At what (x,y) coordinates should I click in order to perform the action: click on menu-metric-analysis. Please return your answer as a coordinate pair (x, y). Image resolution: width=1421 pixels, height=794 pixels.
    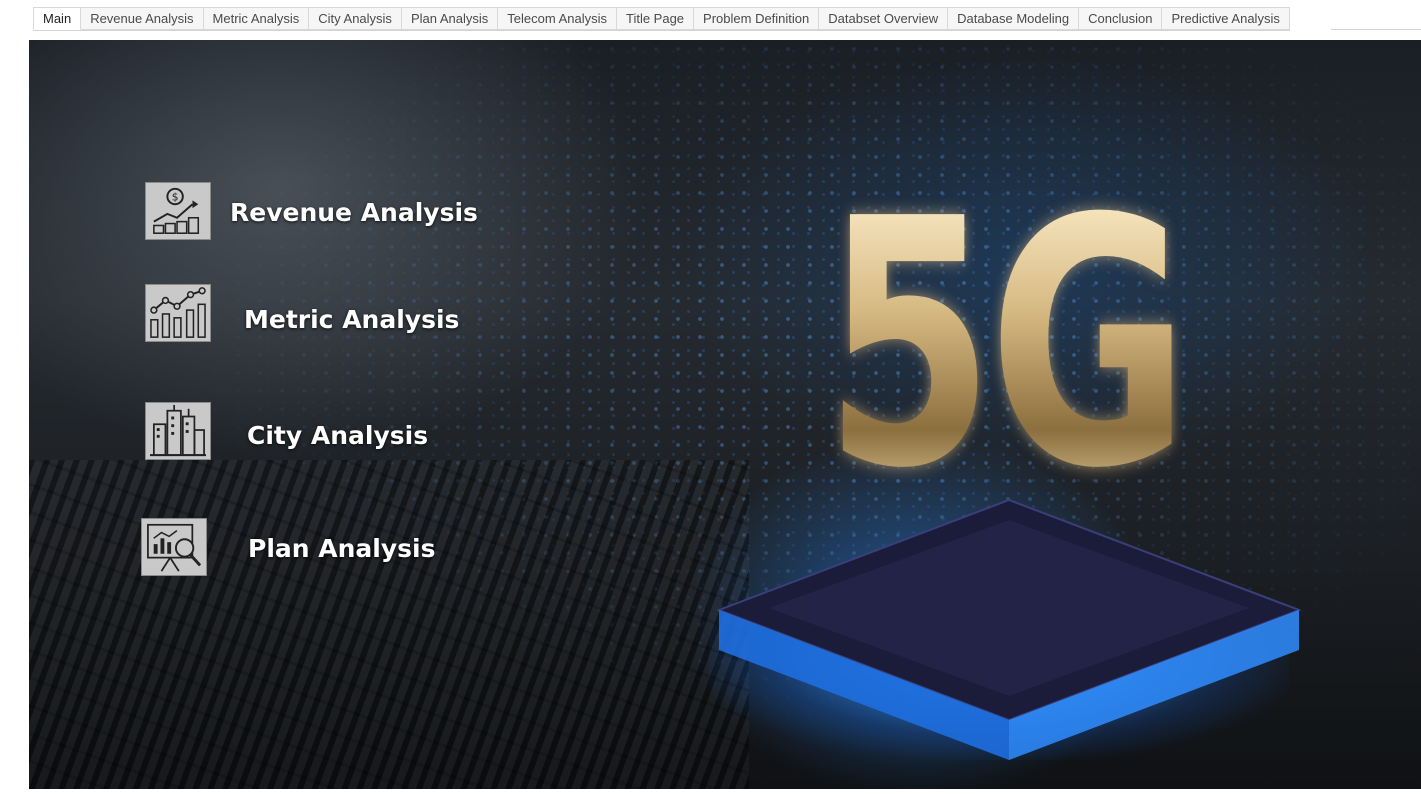
    Looking at the image, I should click on (178, 313).